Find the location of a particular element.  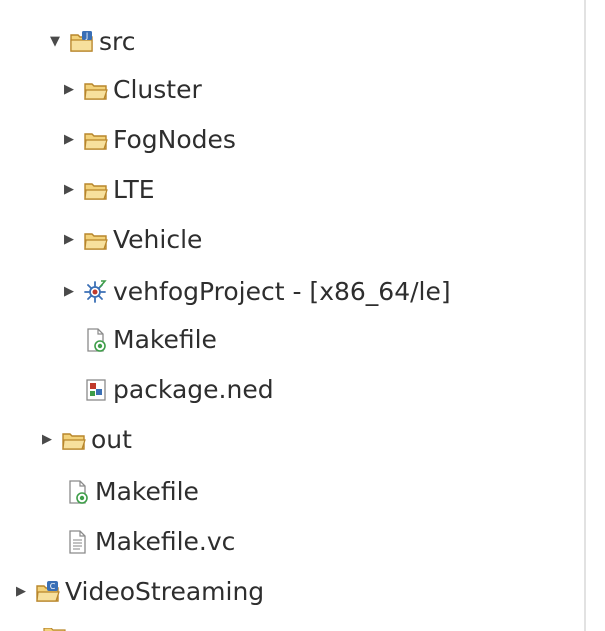

tree-item-out: ▶ out is located at coordinates (84, 440).